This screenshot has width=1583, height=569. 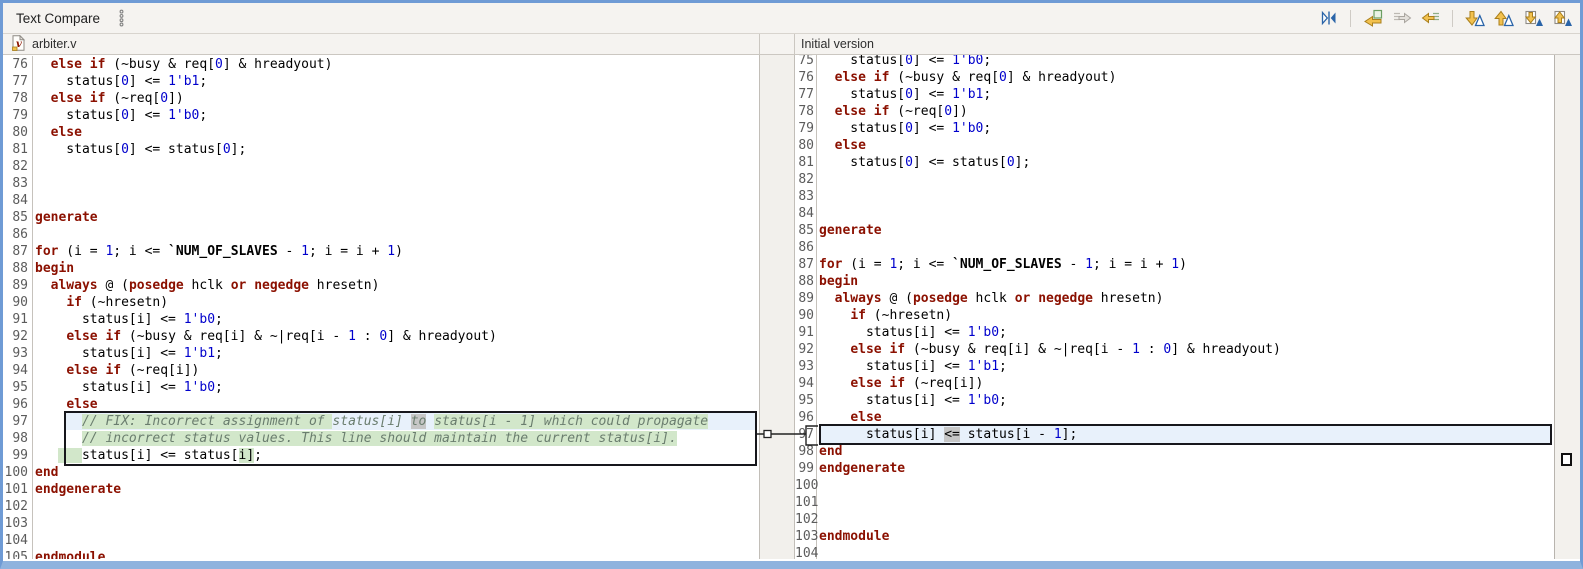 I want to click on view-menu-icon, so click(x=121, y=18).